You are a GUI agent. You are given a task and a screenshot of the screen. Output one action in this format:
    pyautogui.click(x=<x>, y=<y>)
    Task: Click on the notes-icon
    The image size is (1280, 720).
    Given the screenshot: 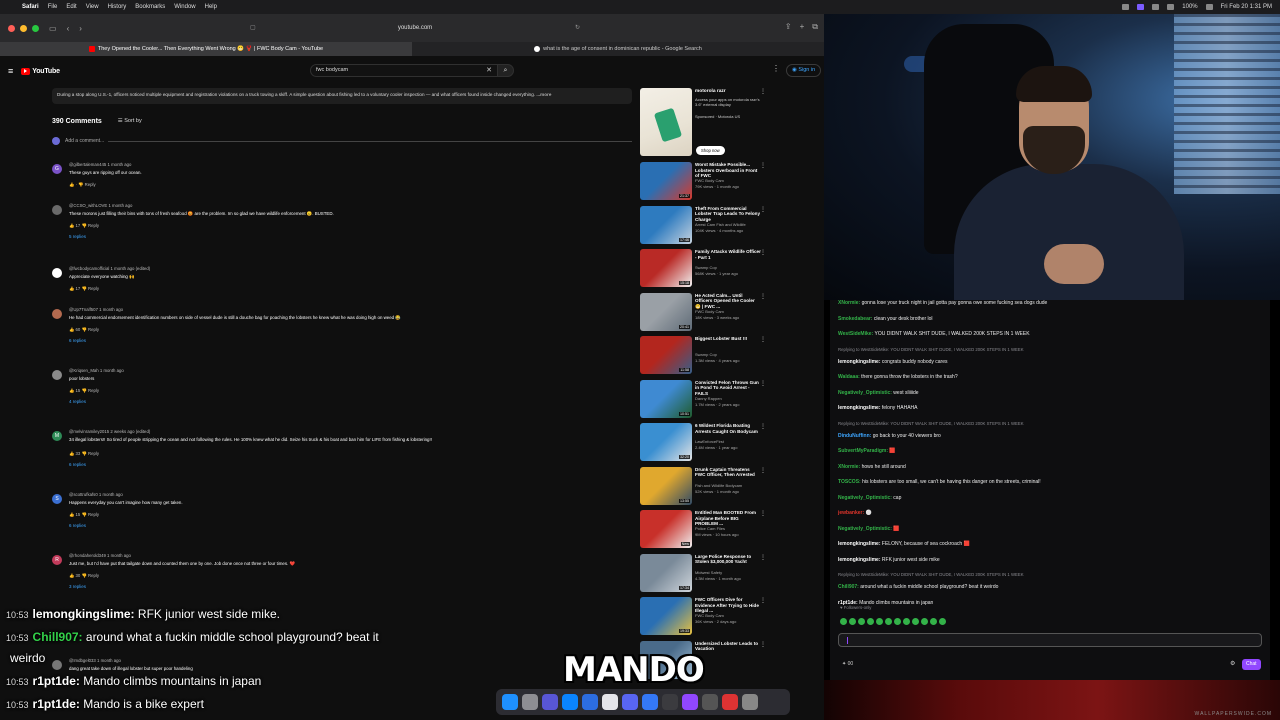 What is the action you would take?
    pyautogui.click(x=610, y=702)
    